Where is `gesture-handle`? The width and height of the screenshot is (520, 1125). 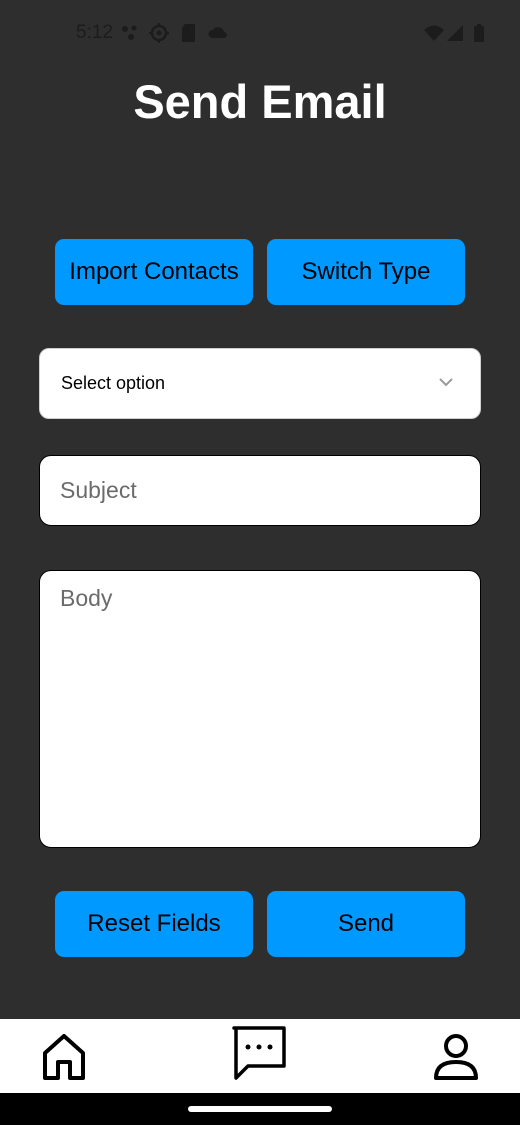
gesture-handle is located at coordinates (260, 1109).